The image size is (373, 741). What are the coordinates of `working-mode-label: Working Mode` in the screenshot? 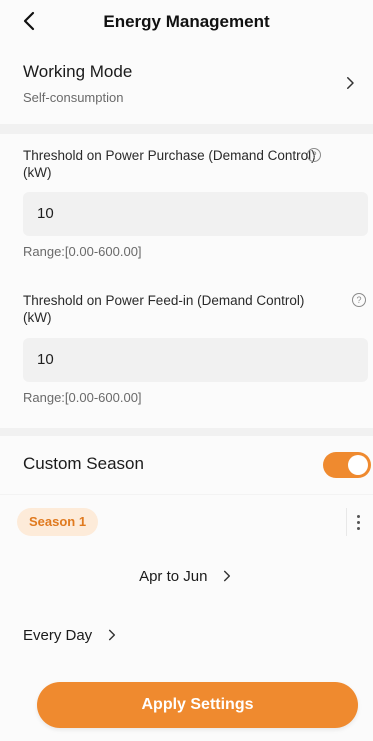 It's located at (78, 71).